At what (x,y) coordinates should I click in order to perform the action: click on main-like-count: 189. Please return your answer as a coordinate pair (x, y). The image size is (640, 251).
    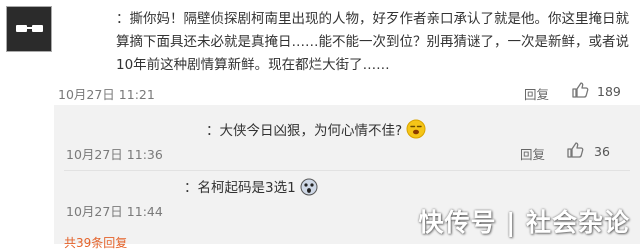
    Looking at the image, I should click on (609, 91).